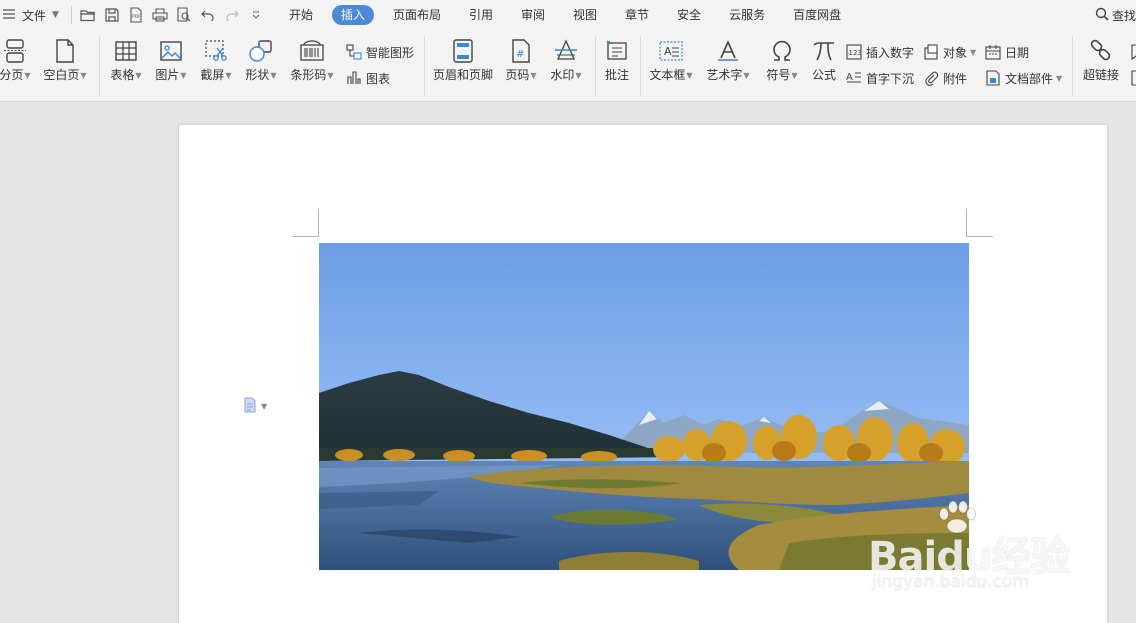 This screenshot has height=623, width=1136. Describe the element at coordinates (521, 58) in the screenshot. I see `page-number-button: # 页码▼` at that location.